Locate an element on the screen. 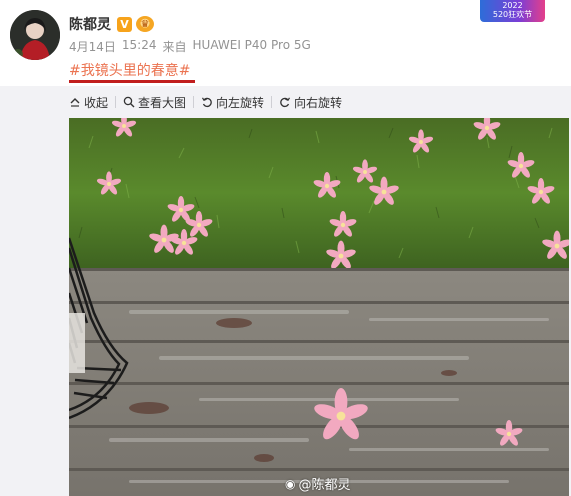 Image resolution: width=571 pixels, height=496 pixels. verified-v-icon: V is located at coordinates (124, 24).